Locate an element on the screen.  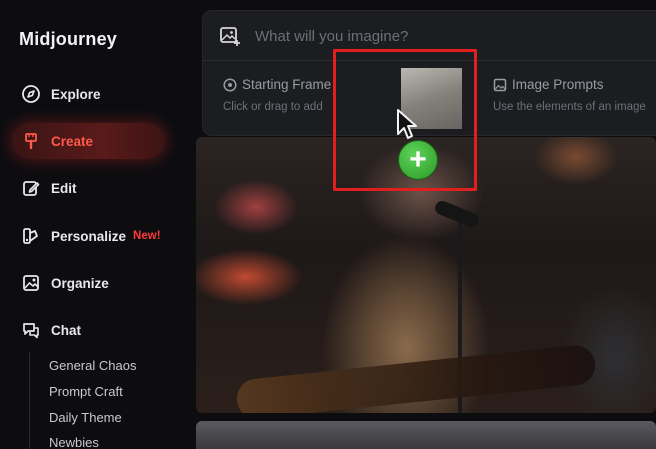
sidebar-item-label: Explore is located at coordinates (76, 94).